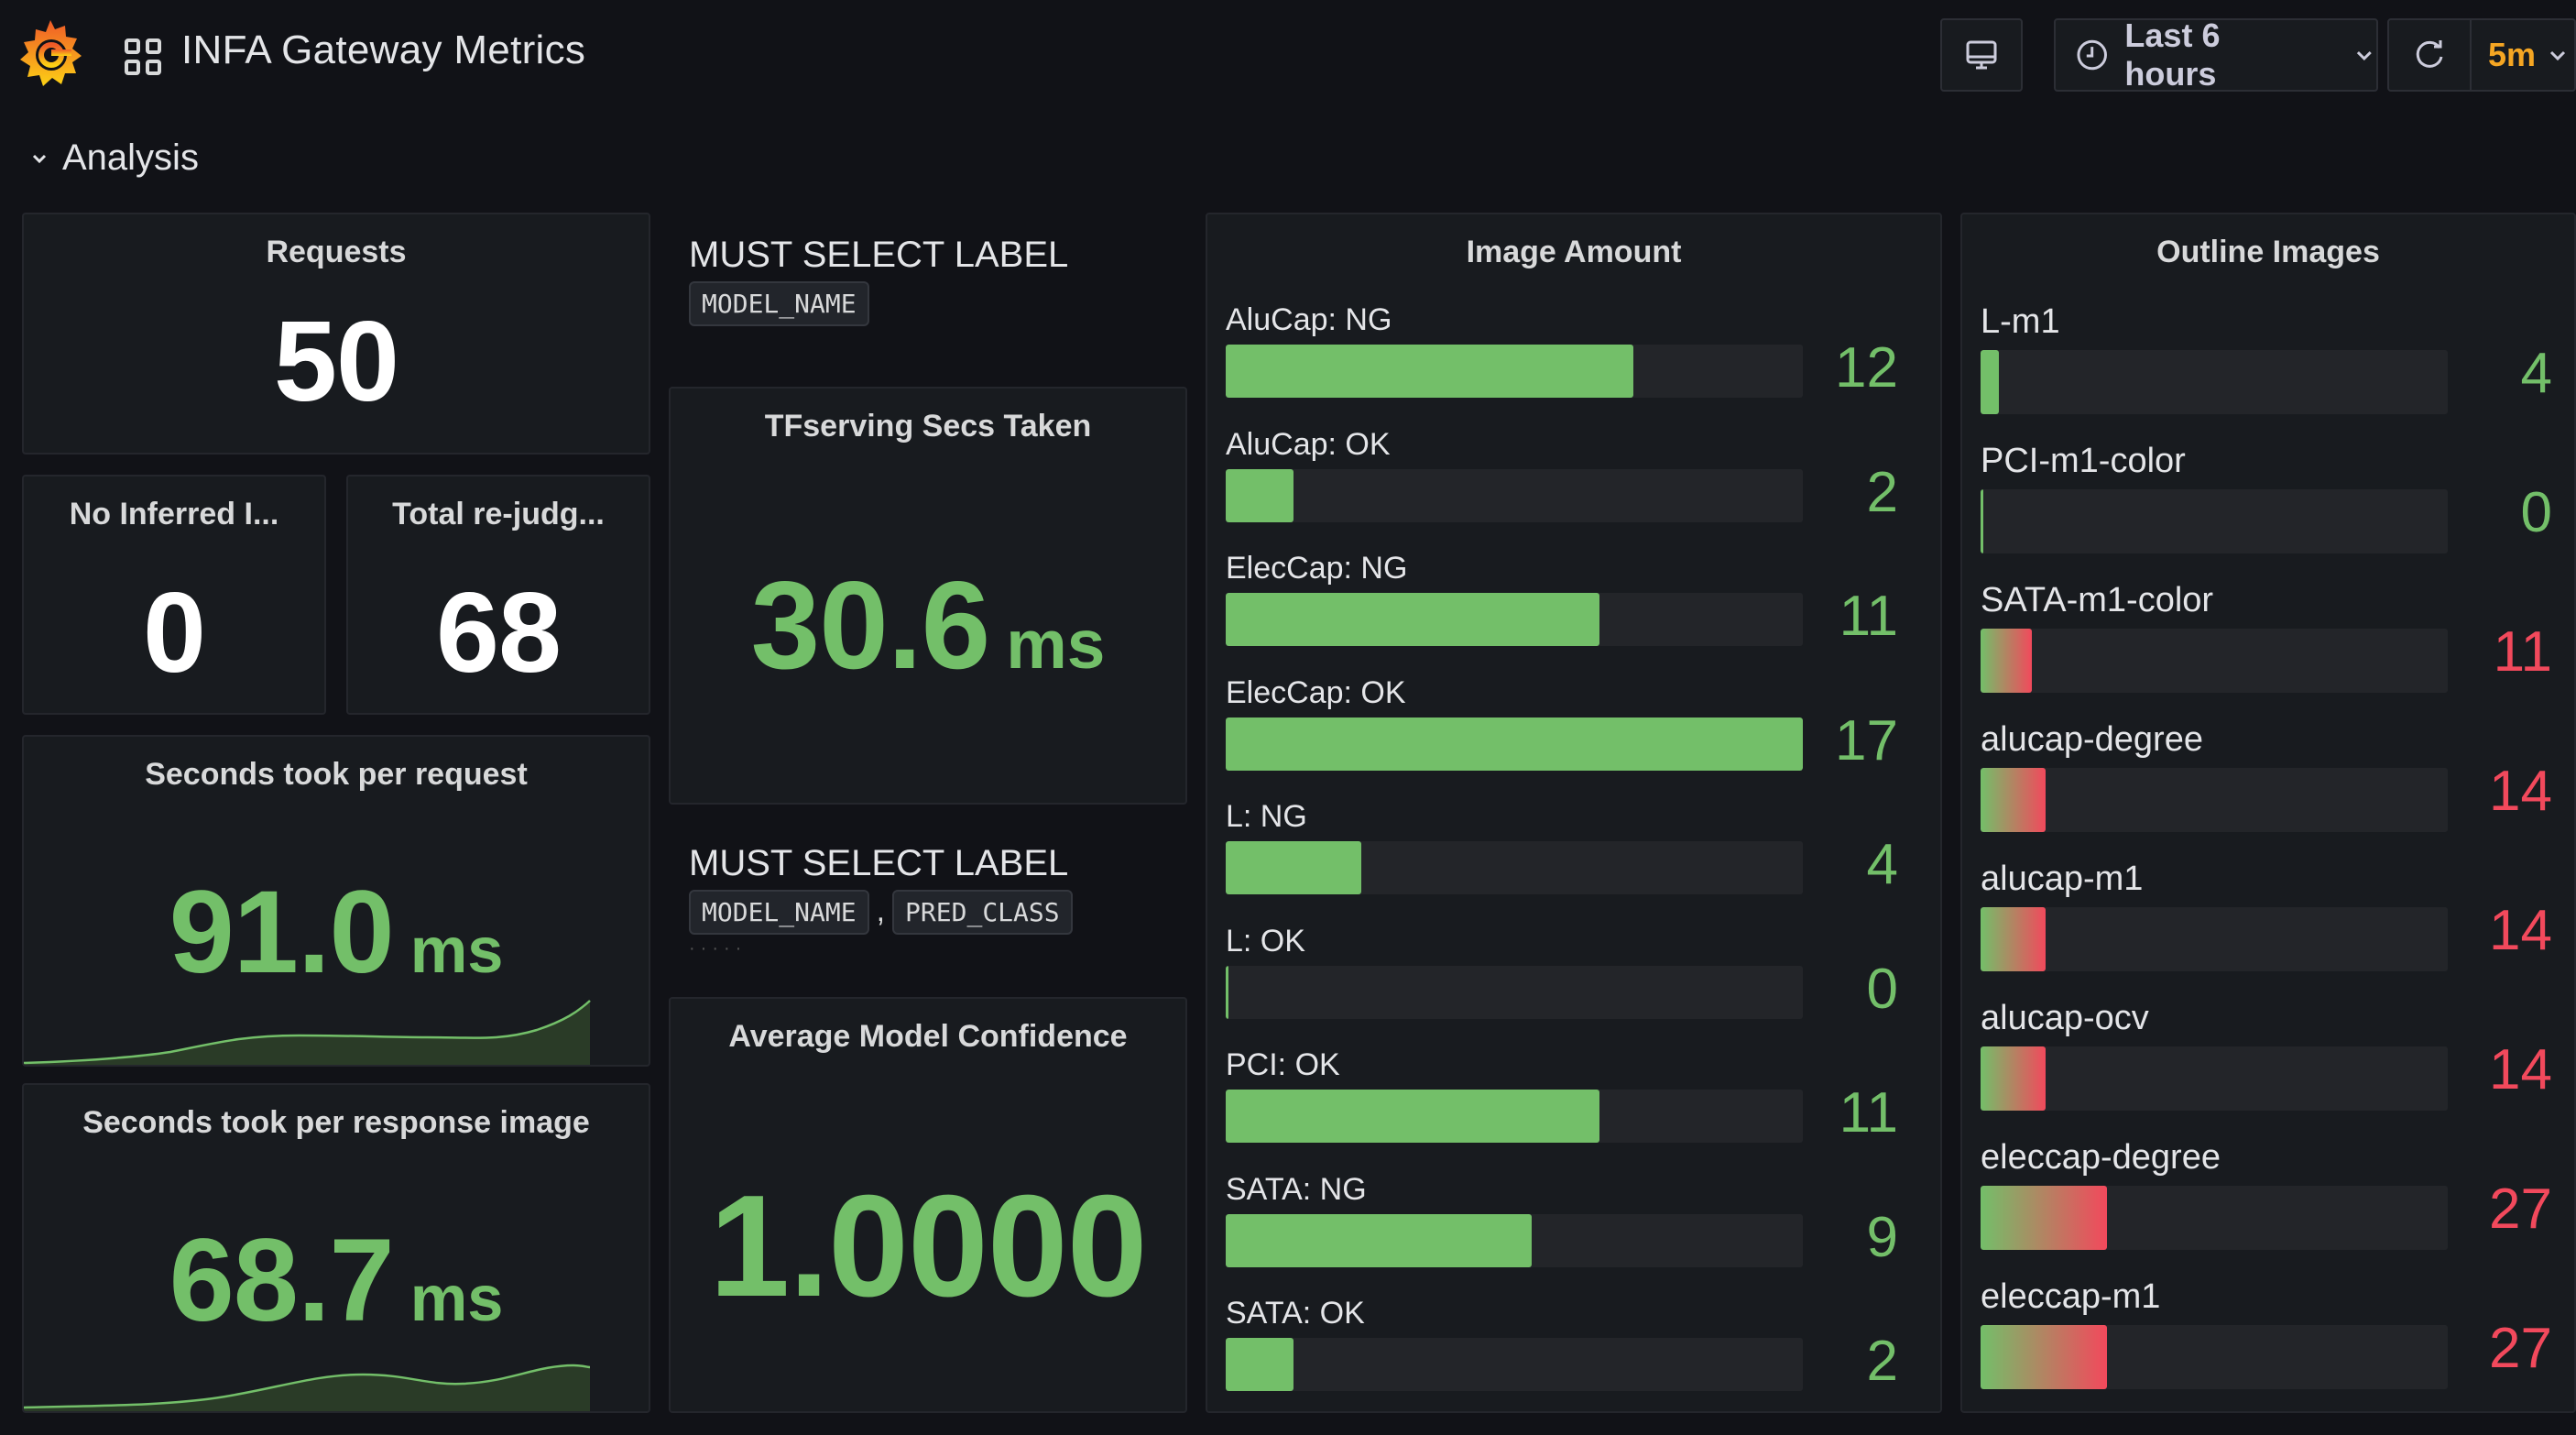 The width and height of the screenshot is (2576, 1435). I want to click on panel-tfserving-secs: TFserving Secs Taken 30.6 ms, so click(928, 596).